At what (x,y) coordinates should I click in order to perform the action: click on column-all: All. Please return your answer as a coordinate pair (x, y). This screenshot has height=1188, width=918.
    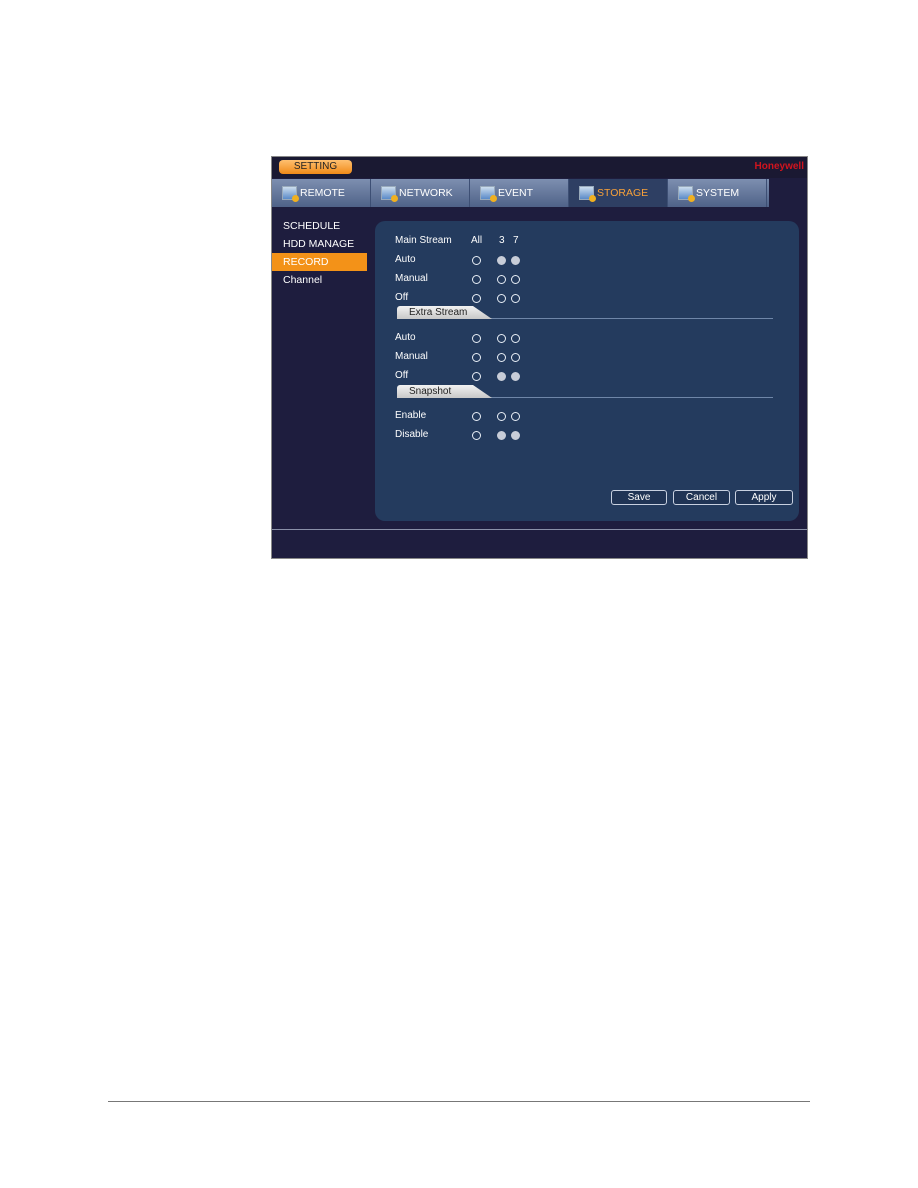
    Looking at the image, I should click on (477, 240).